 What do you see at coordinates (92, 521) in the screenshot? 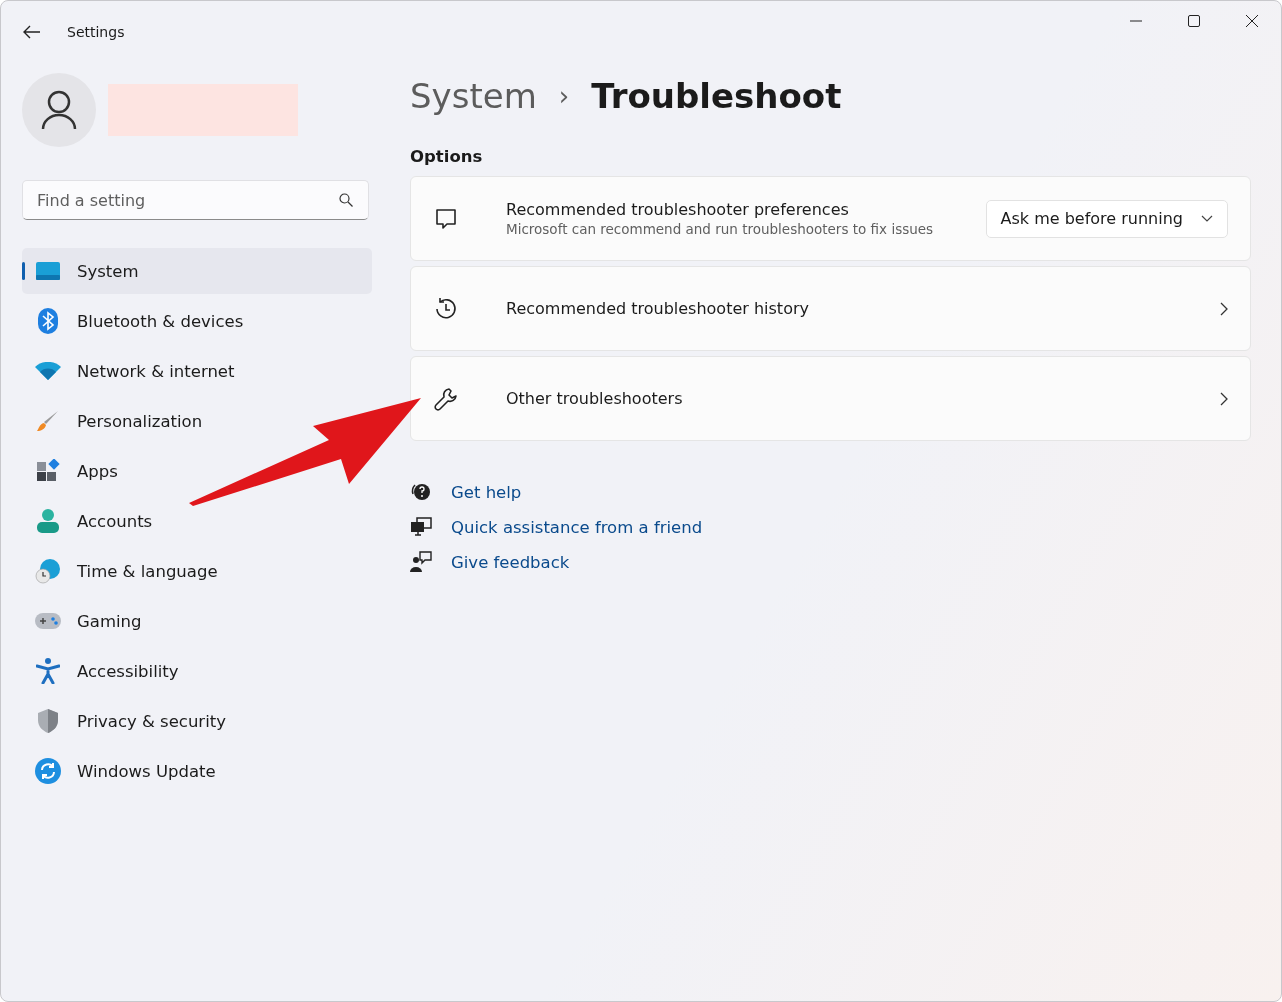
I see `sidebar-item: Accounts` at bounding box center [92, 521].